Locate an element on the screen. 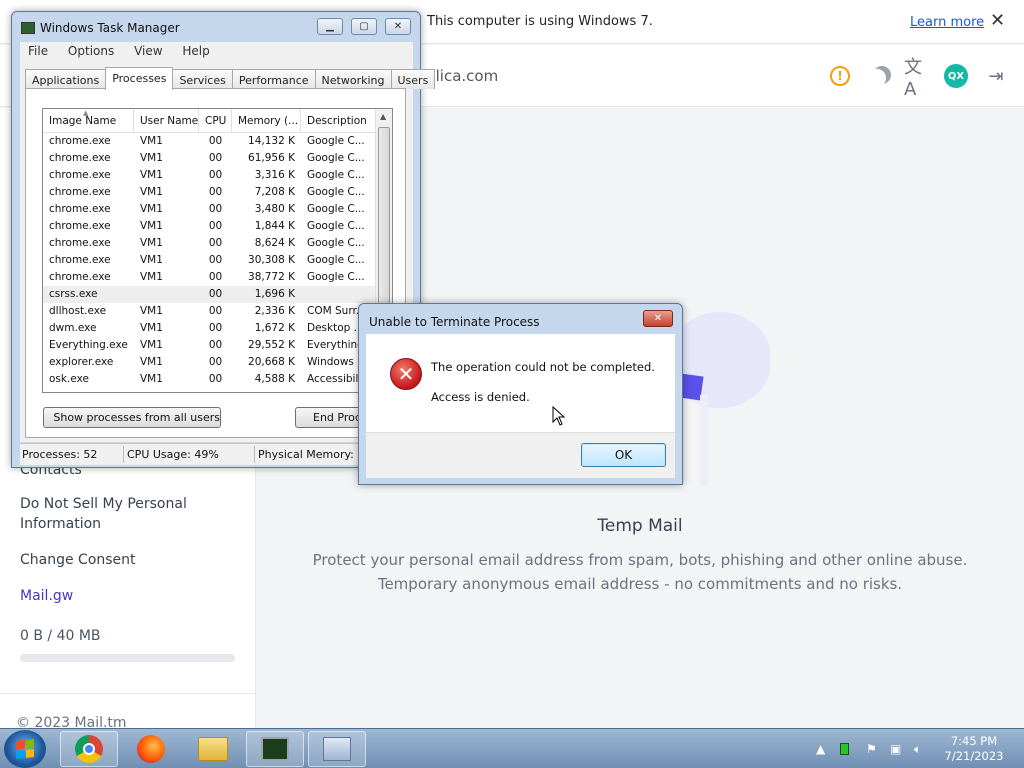 This screenshot has height=768, width=1024. taskbar-remote-desktop is located at coordinates (337, 749).